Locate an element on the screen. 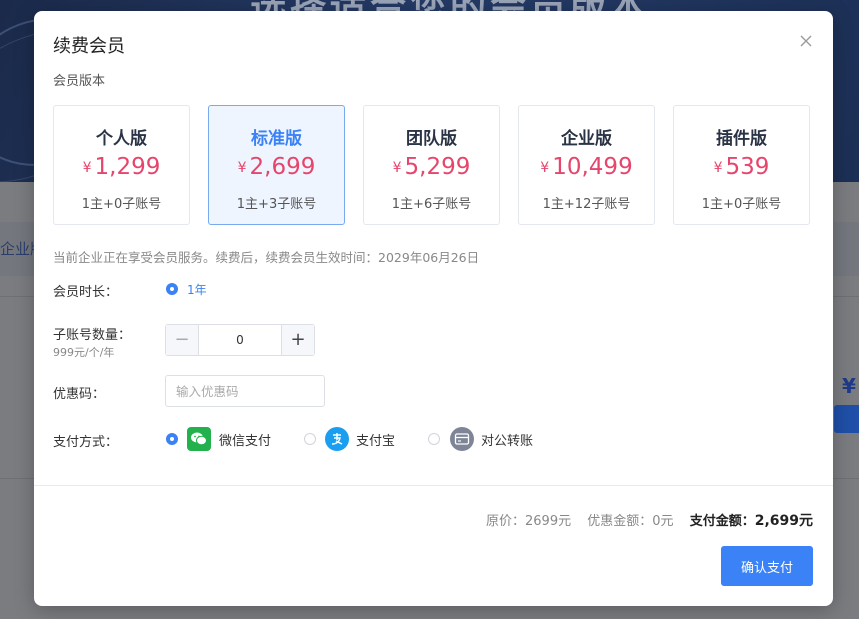 This screenshot has height=619, width=859. dialog-title: 续费会员 is located at coordinates (89, 46).